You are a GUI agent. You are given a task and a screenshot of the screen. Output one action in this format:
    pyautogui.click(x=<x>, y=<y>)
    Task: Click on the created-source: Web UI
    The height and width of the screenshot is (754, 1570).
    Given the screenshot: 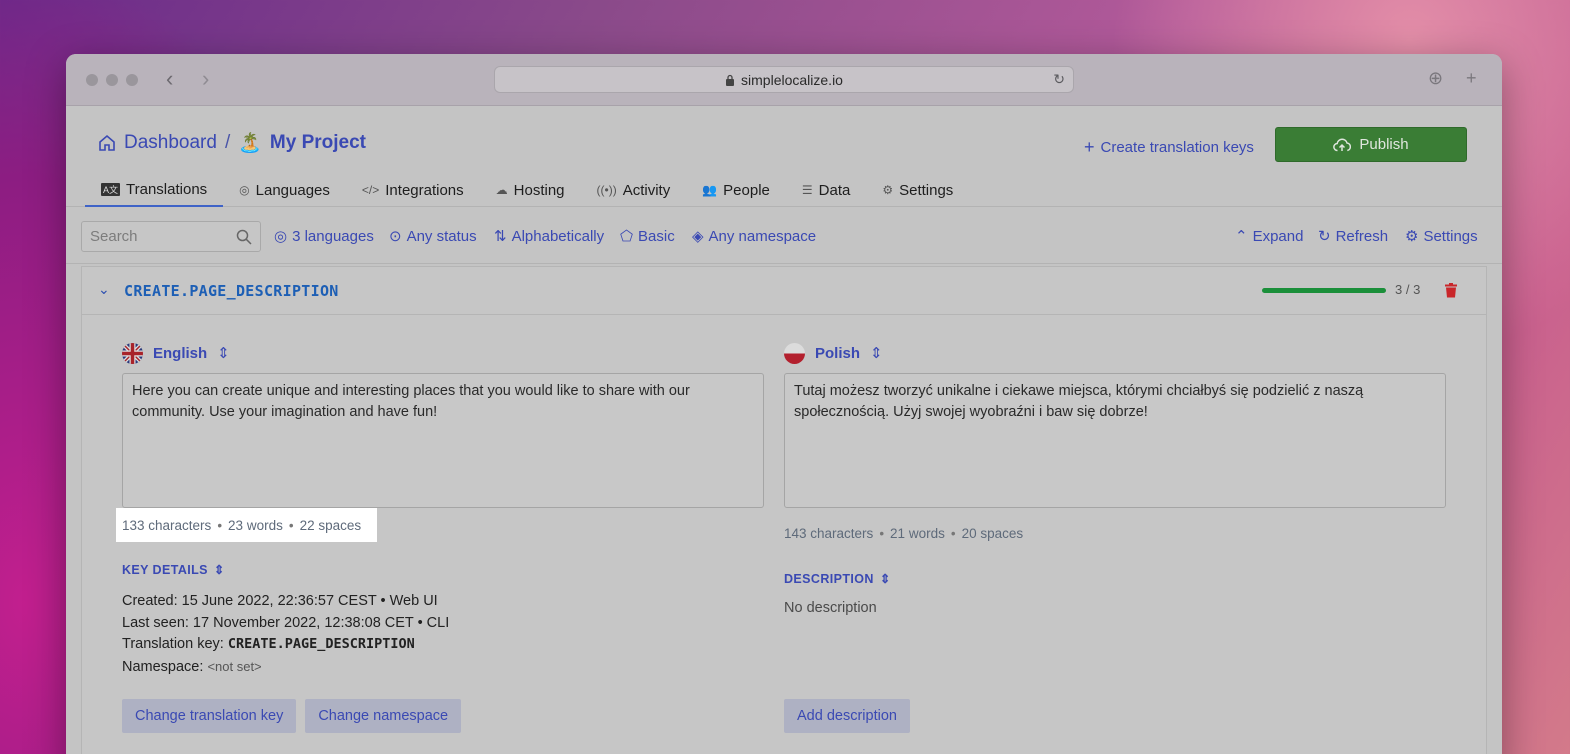 What is the action you would take?
    pyautogui.click(x=413, y=601)
    